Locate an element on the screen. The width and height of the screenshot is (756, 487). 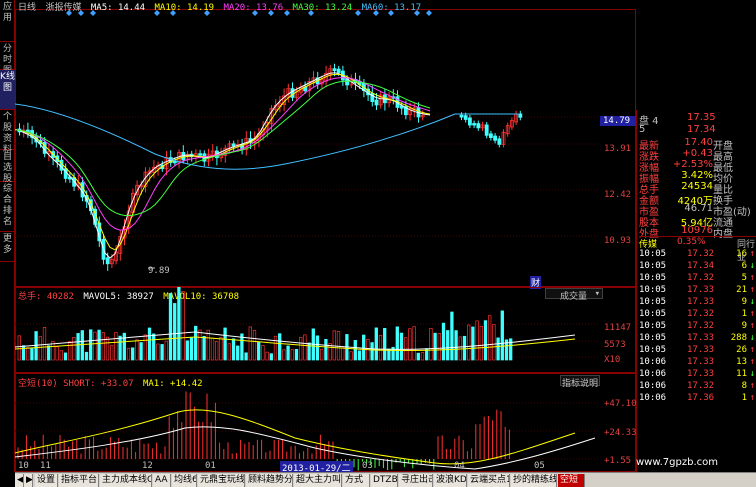
tick-row: 10:06 17.33 13 ↑ is located at coordinates (697, 363).